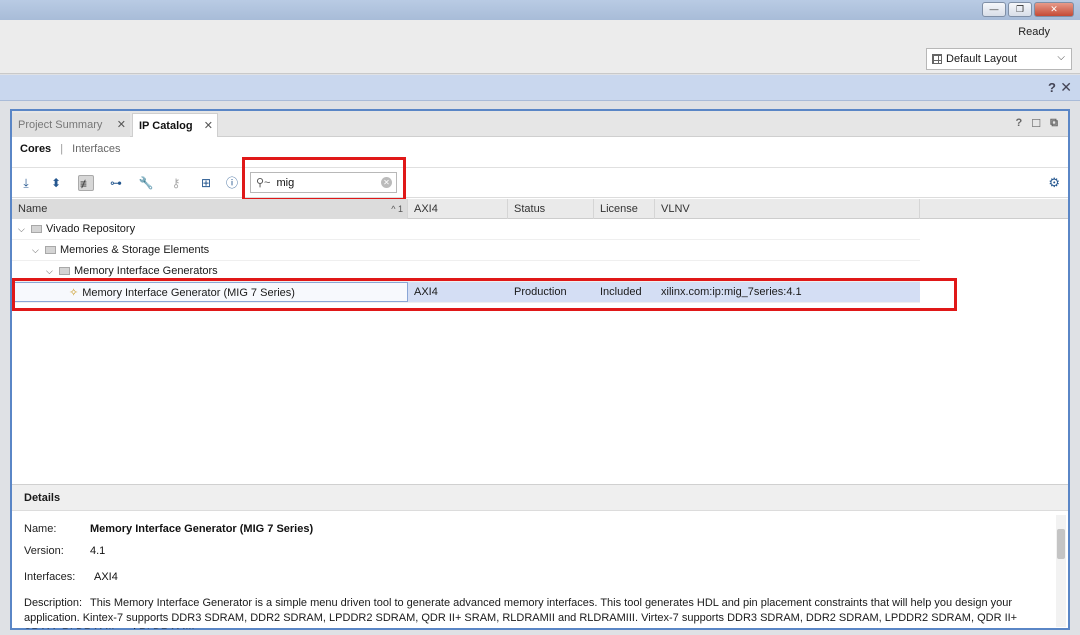 This screenshot has width=1080, height=635. What do you see at coordinates (540, 88) in the screenshot?
I see `workspace-header: ? ✕` at bounding box center [540, 88].